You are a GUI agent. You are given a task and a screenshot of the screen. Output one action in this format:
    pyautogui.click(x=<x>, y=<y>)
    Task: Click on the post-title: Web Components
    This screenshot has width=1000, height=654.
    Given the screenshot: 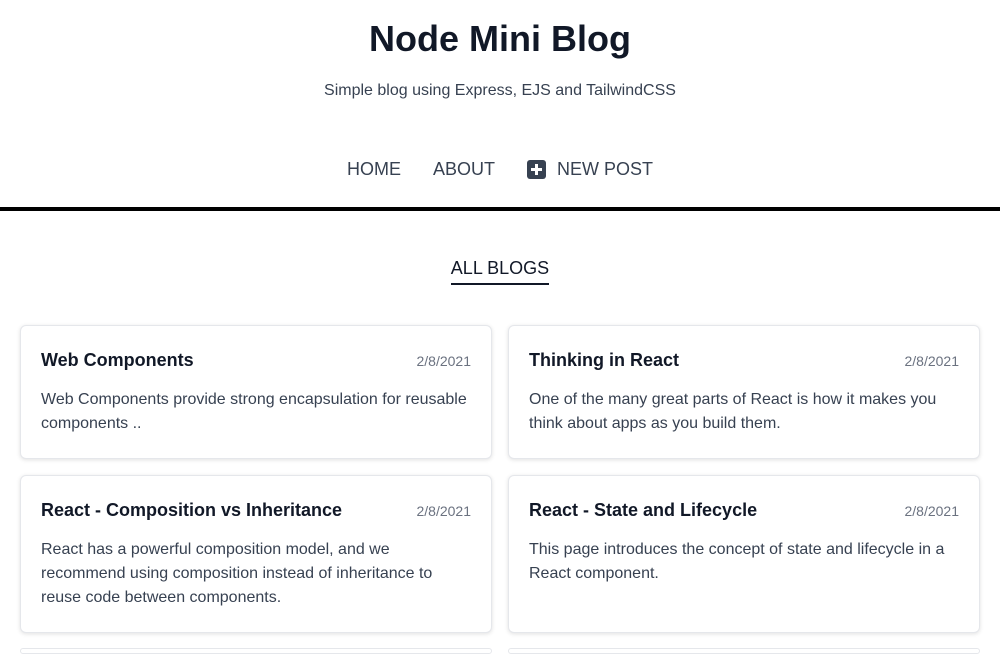 What is the action you would take?
    pyautogui.click(x=117, y=360)
    